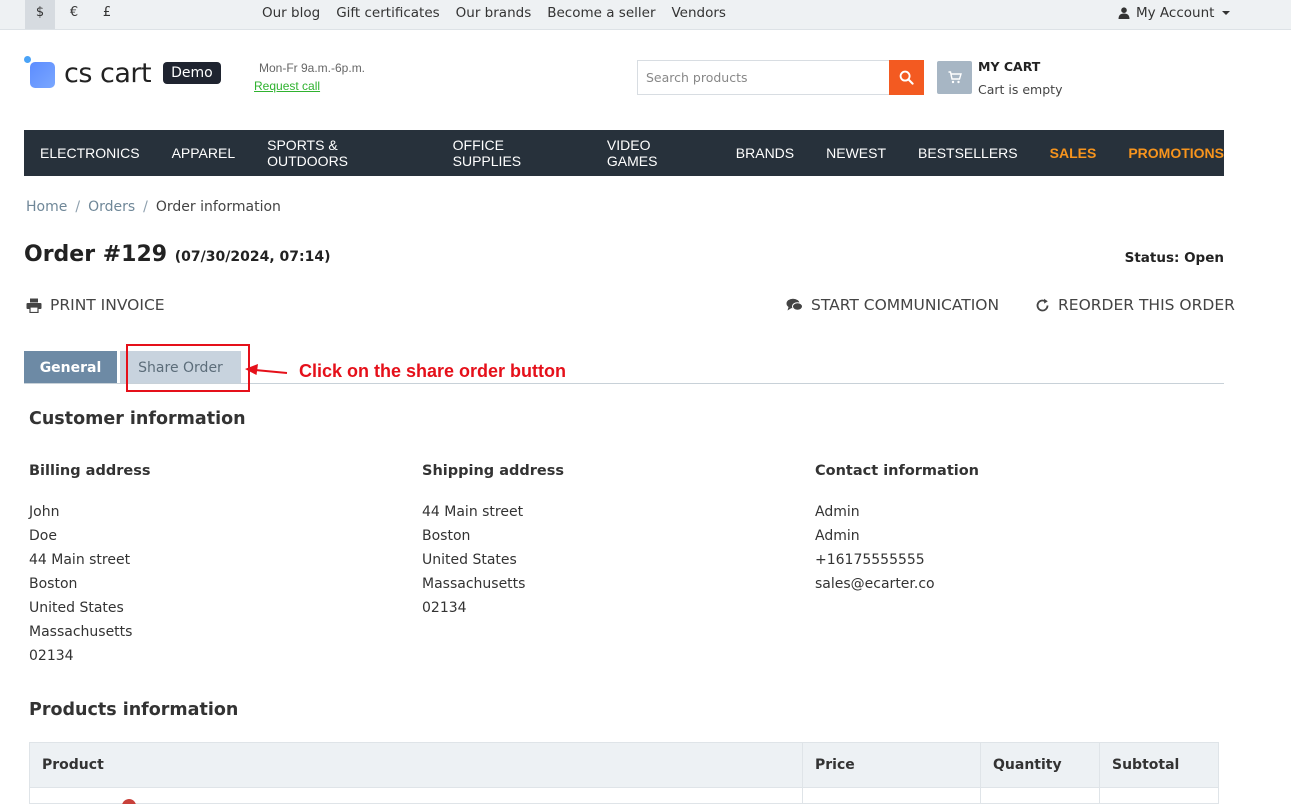  What do you see at coordinates (46, 207) in the screenshot?
I see `breadcrumb-home: Home` at bounding box center [46, 207].